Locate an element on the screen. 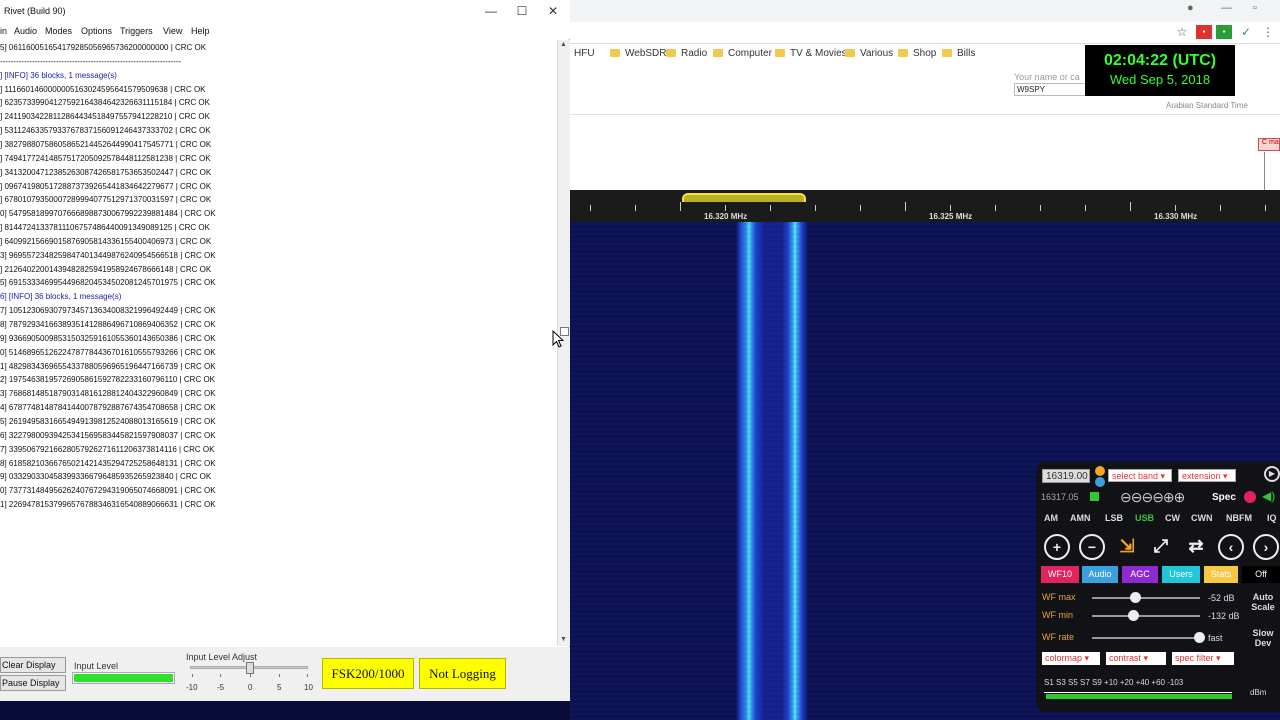 The height and width of the screenshot is (720, 1280). scroll-down-icon: ▼ is located at coordinates (563, 639).